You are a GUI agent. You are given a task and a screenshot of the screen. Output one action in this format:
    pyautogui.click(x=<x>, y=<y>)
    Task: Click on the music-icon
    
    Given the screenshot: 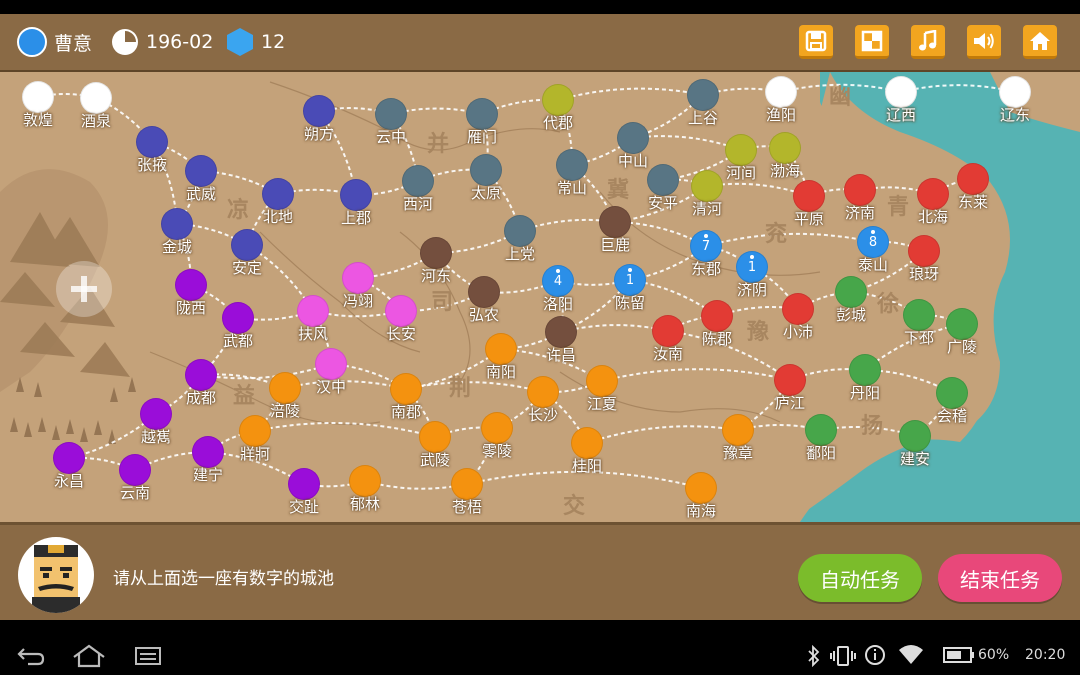 What is the action you would take?
    pyautogui.click(x=928, y=39)
    